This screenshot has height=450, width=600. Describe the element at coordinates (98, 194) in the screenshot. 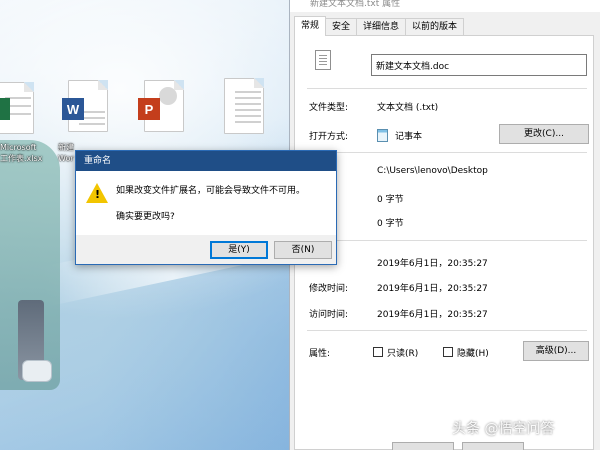

I see `warning-icon-mark: !` at that location.